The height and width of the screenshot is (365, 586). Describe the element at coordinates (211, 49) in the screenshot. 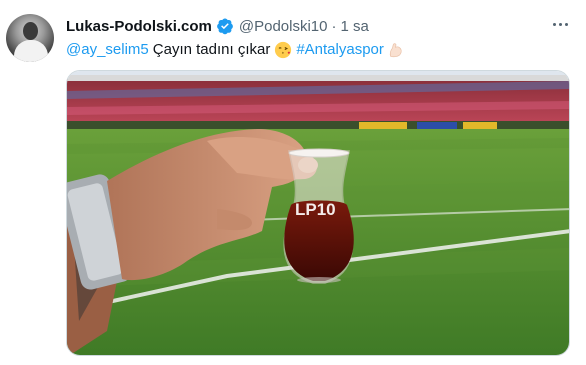

I see `tweet-body-text: Çayın tadını çıkar` at that location.